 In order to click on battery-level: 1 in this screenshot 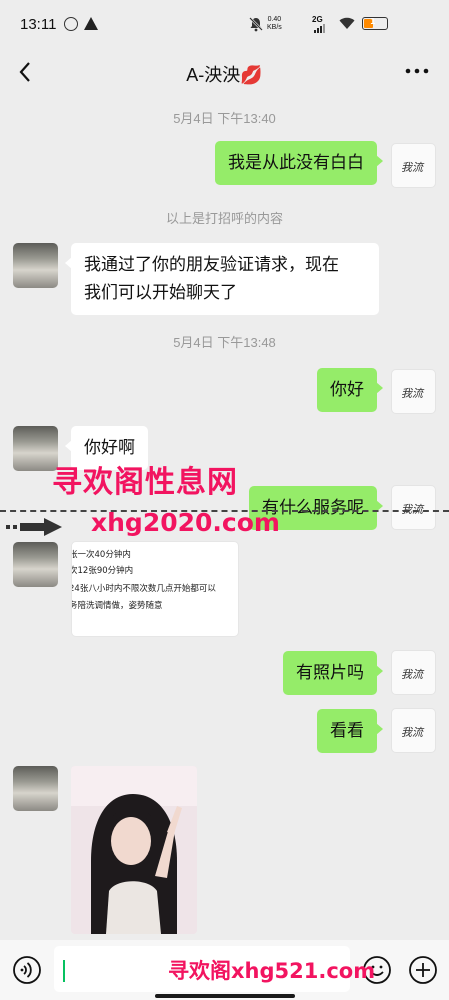, I will do `click(373, 21)`.